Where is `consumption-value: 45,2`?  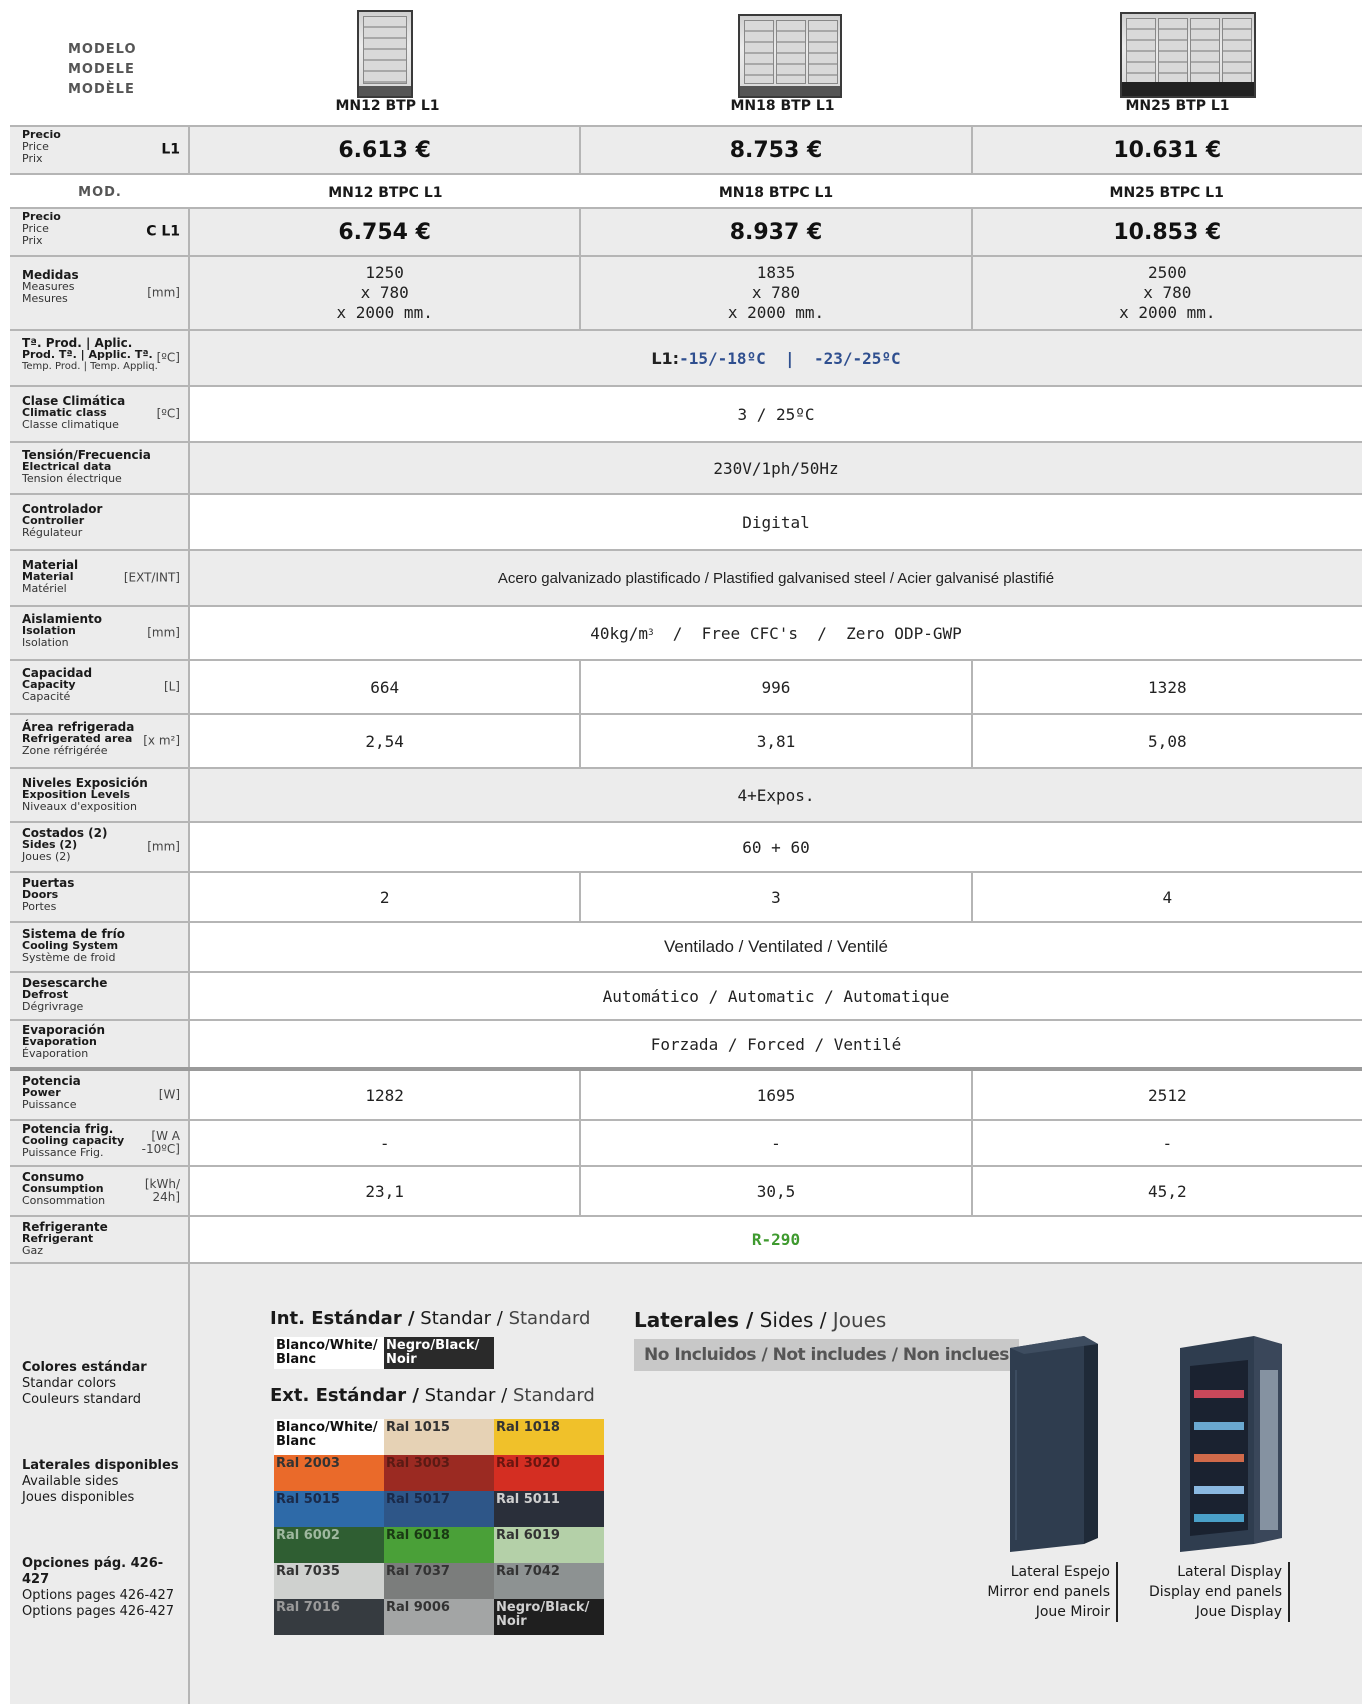 consumption-value: 45,2 is located at coordinates (1167, 1191).